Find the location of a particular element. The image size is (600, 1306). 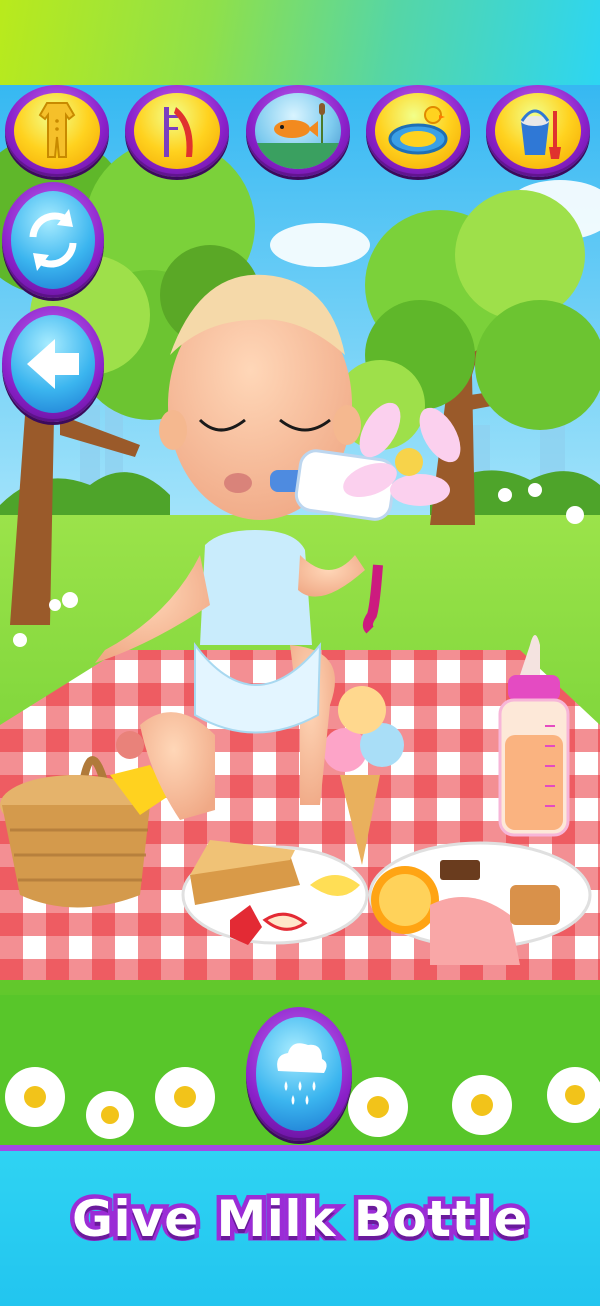

back-button is located at coordinates (53, 364).